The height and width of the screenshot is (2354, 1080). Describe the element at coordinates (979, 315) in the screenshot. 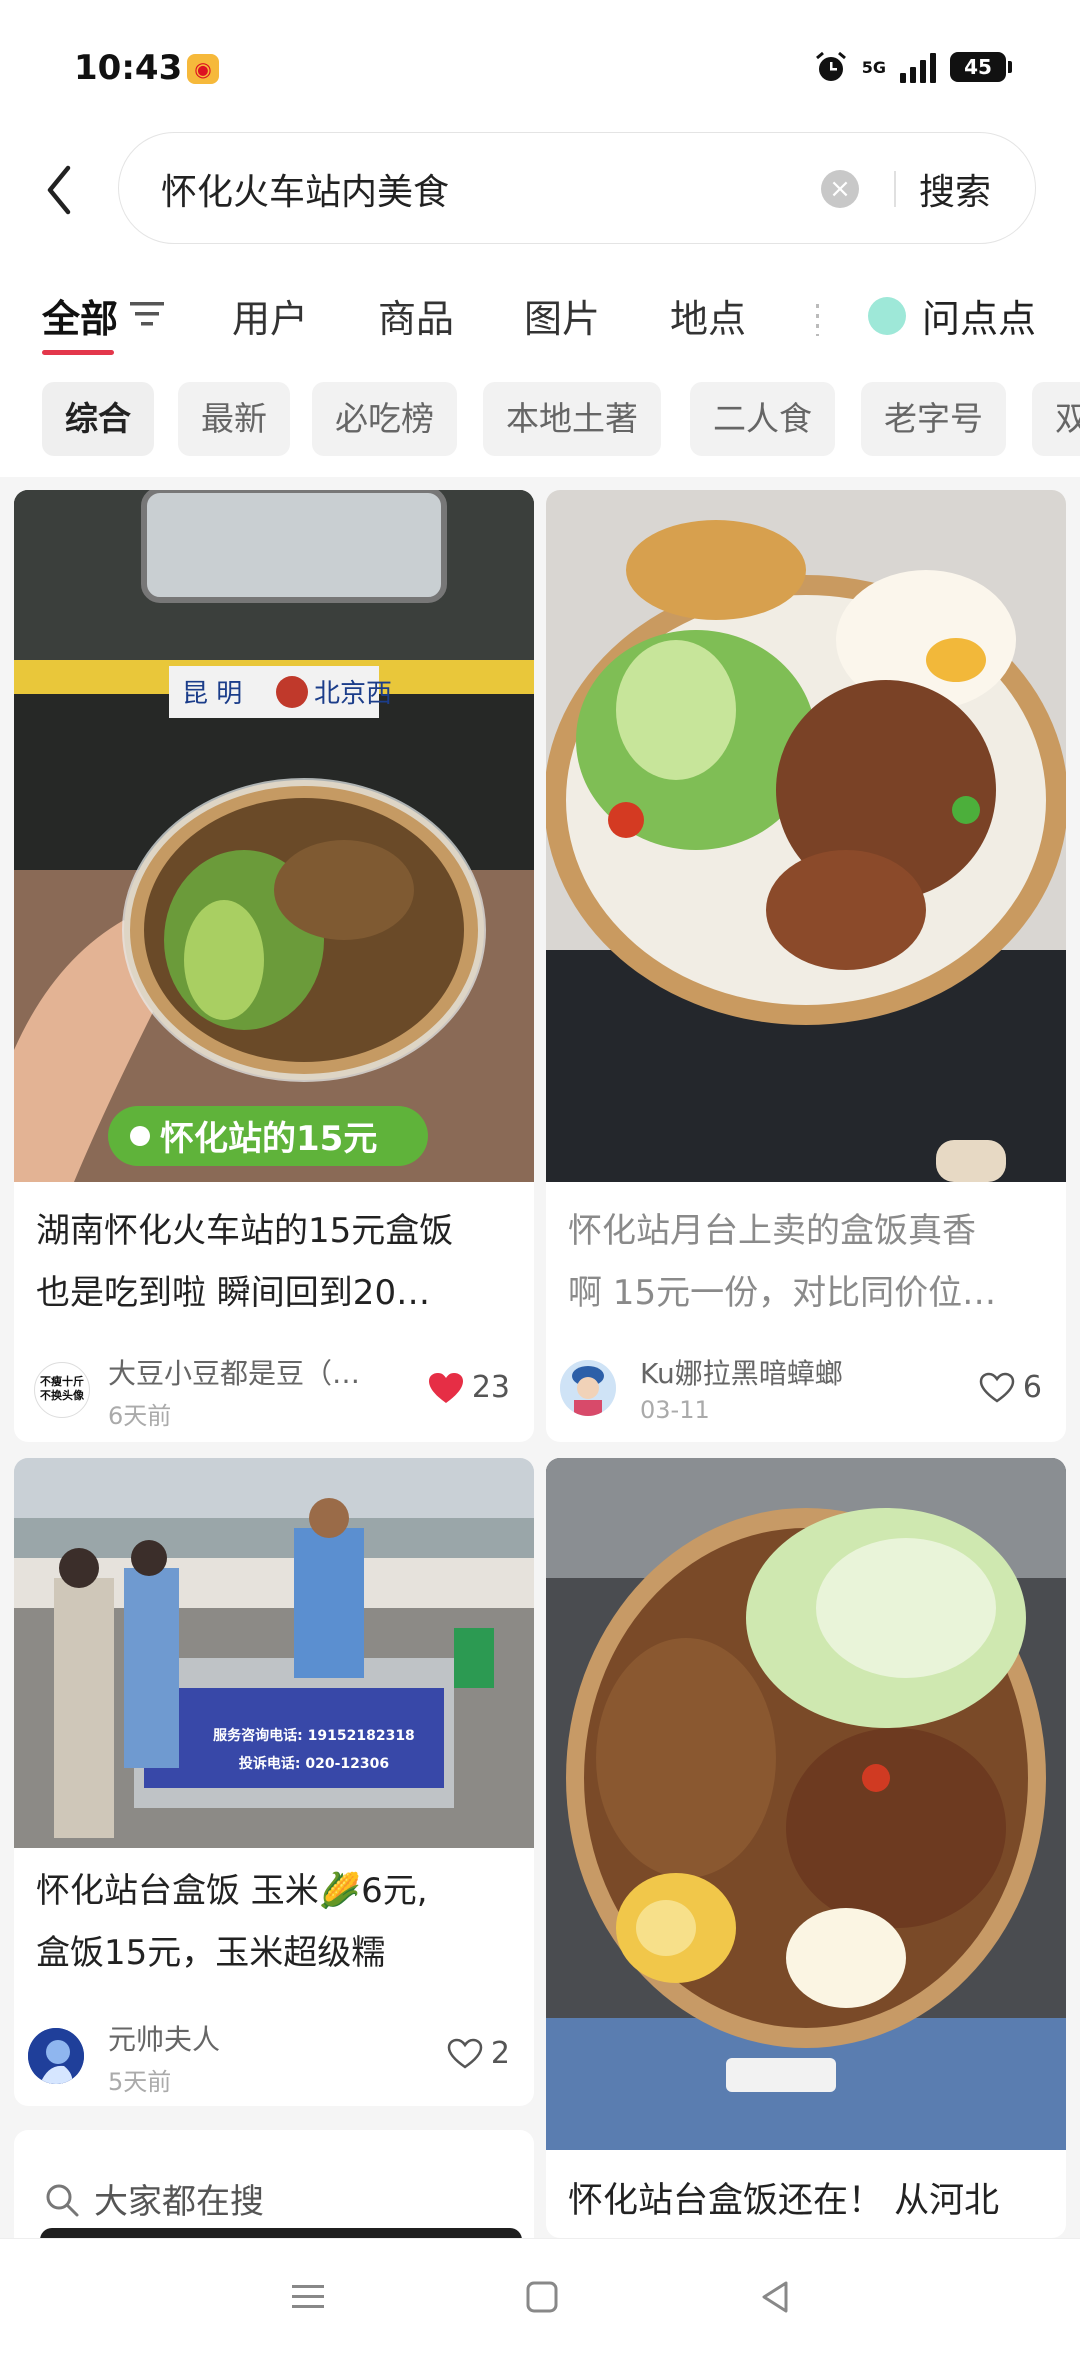

I see `ask-button: 问点点` at that location.